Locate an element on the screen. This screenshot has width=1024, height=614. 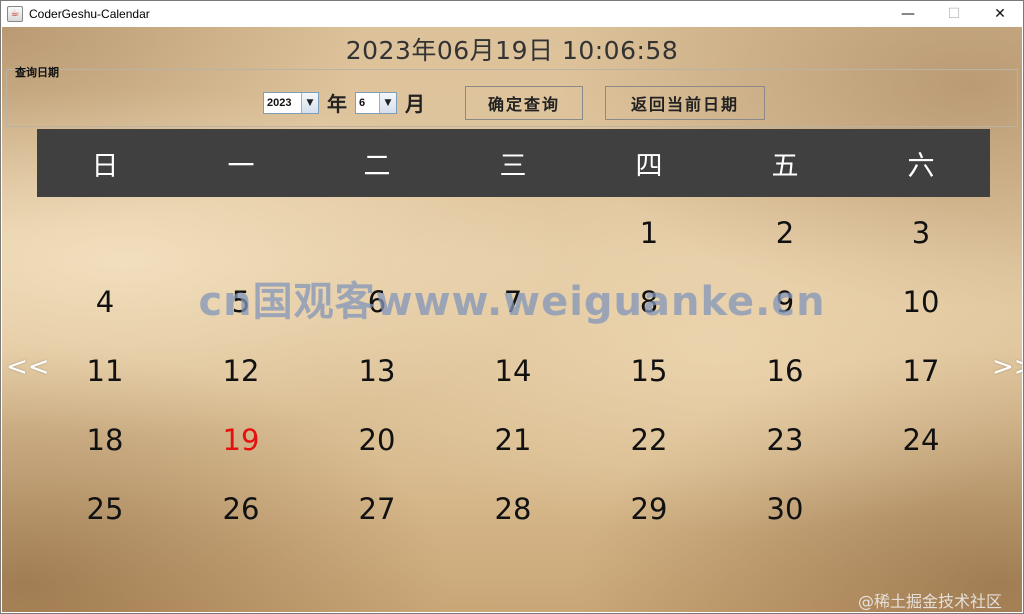
day-cell: 4 is located at coordinates (105, 302).